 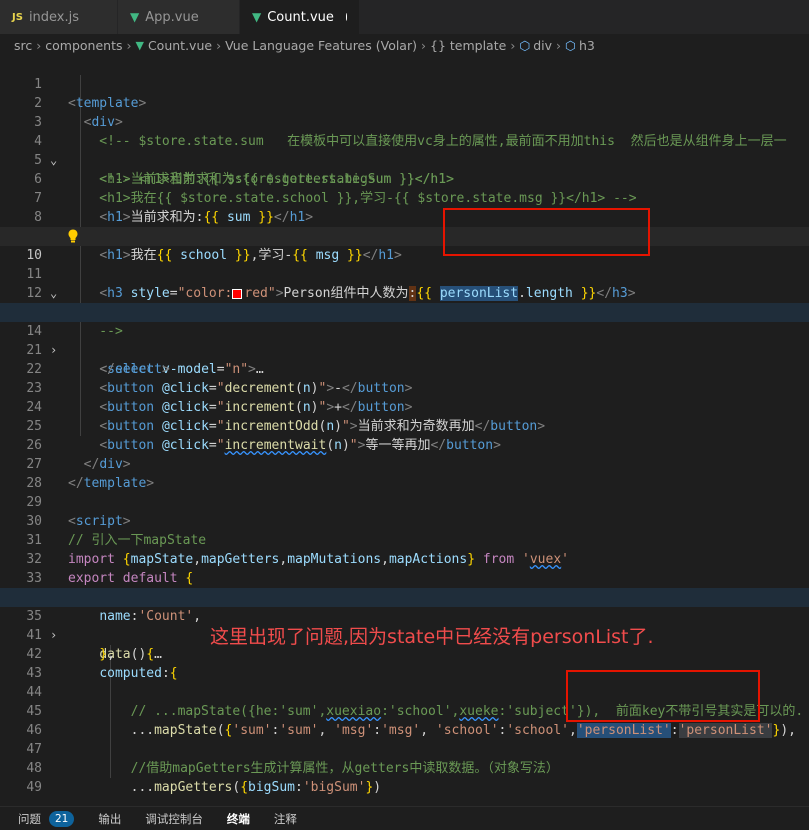 What do you see at coordinates (404, 818) in the screenshot?
I see `bottom-panel-tabs: 问题 21 输出 调试控制台 终端 注释` at bounding box center [404, 818].